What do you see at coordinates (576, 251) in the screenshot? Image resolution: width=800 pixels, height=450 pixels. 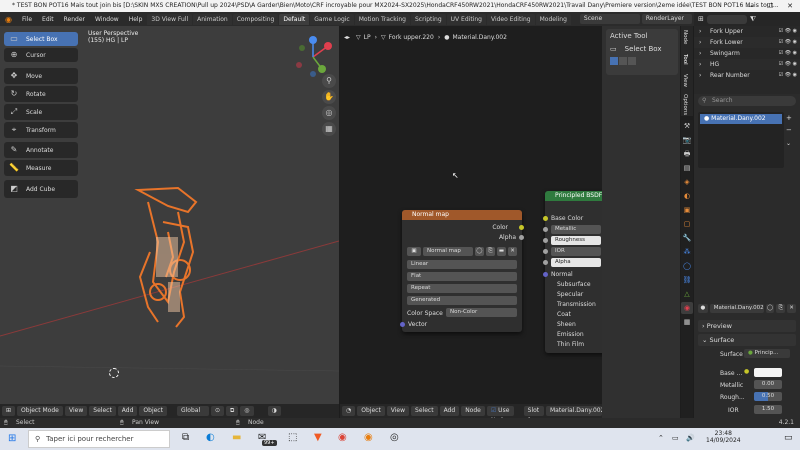 I see `input-ior: IOR` at bounding box center [576, 251].